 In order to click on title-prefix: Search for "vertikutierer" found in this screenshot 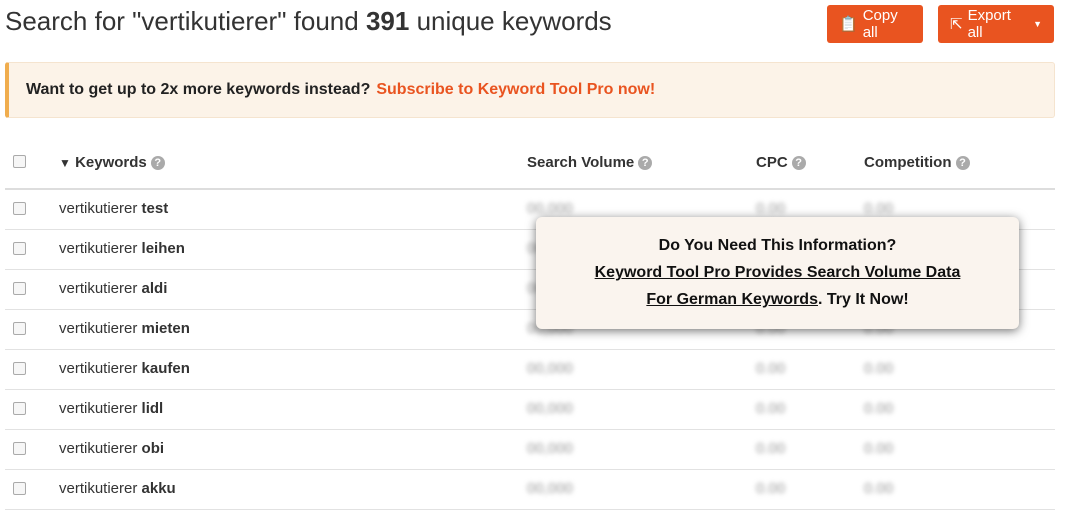, I will do `click(185, 21)`.